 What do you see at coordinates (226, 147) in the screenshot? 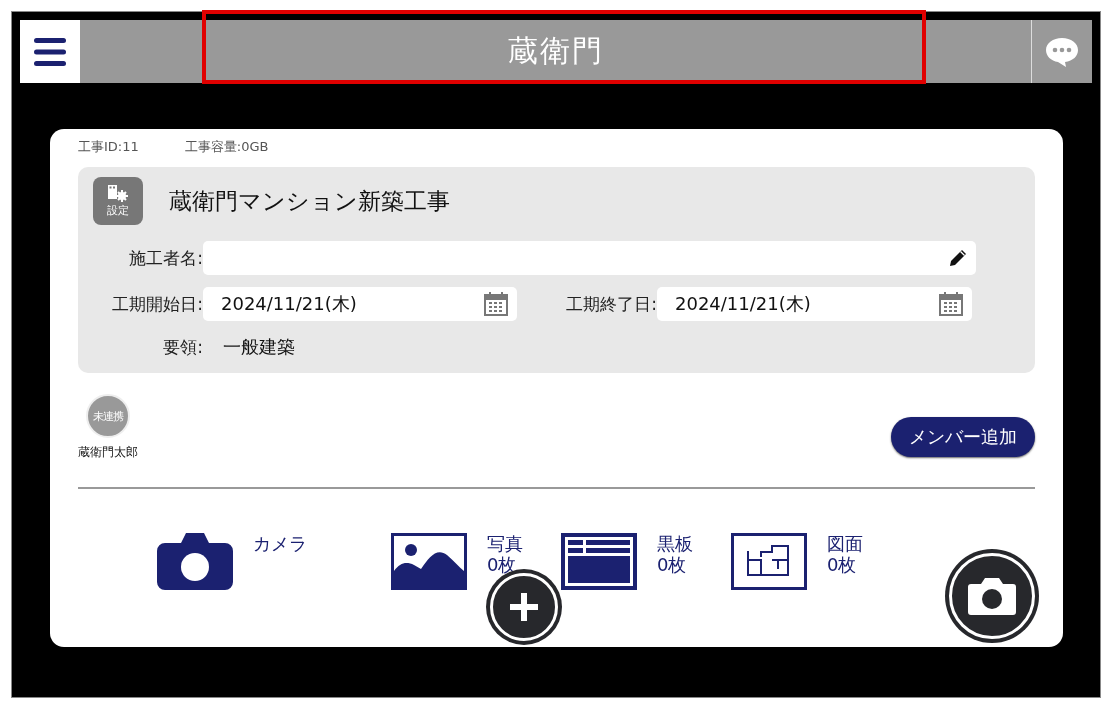
I see `project-capacity: 工事容量:0GB` at bounding box center [226, 147].